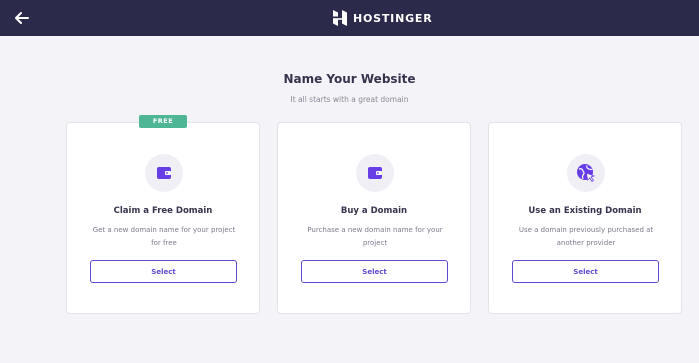 The image size is (699, 363). What do you see at coordinates (163, 121) in the screenshot?
I see `free-badge: FREE` at bounding box center [163, 121].